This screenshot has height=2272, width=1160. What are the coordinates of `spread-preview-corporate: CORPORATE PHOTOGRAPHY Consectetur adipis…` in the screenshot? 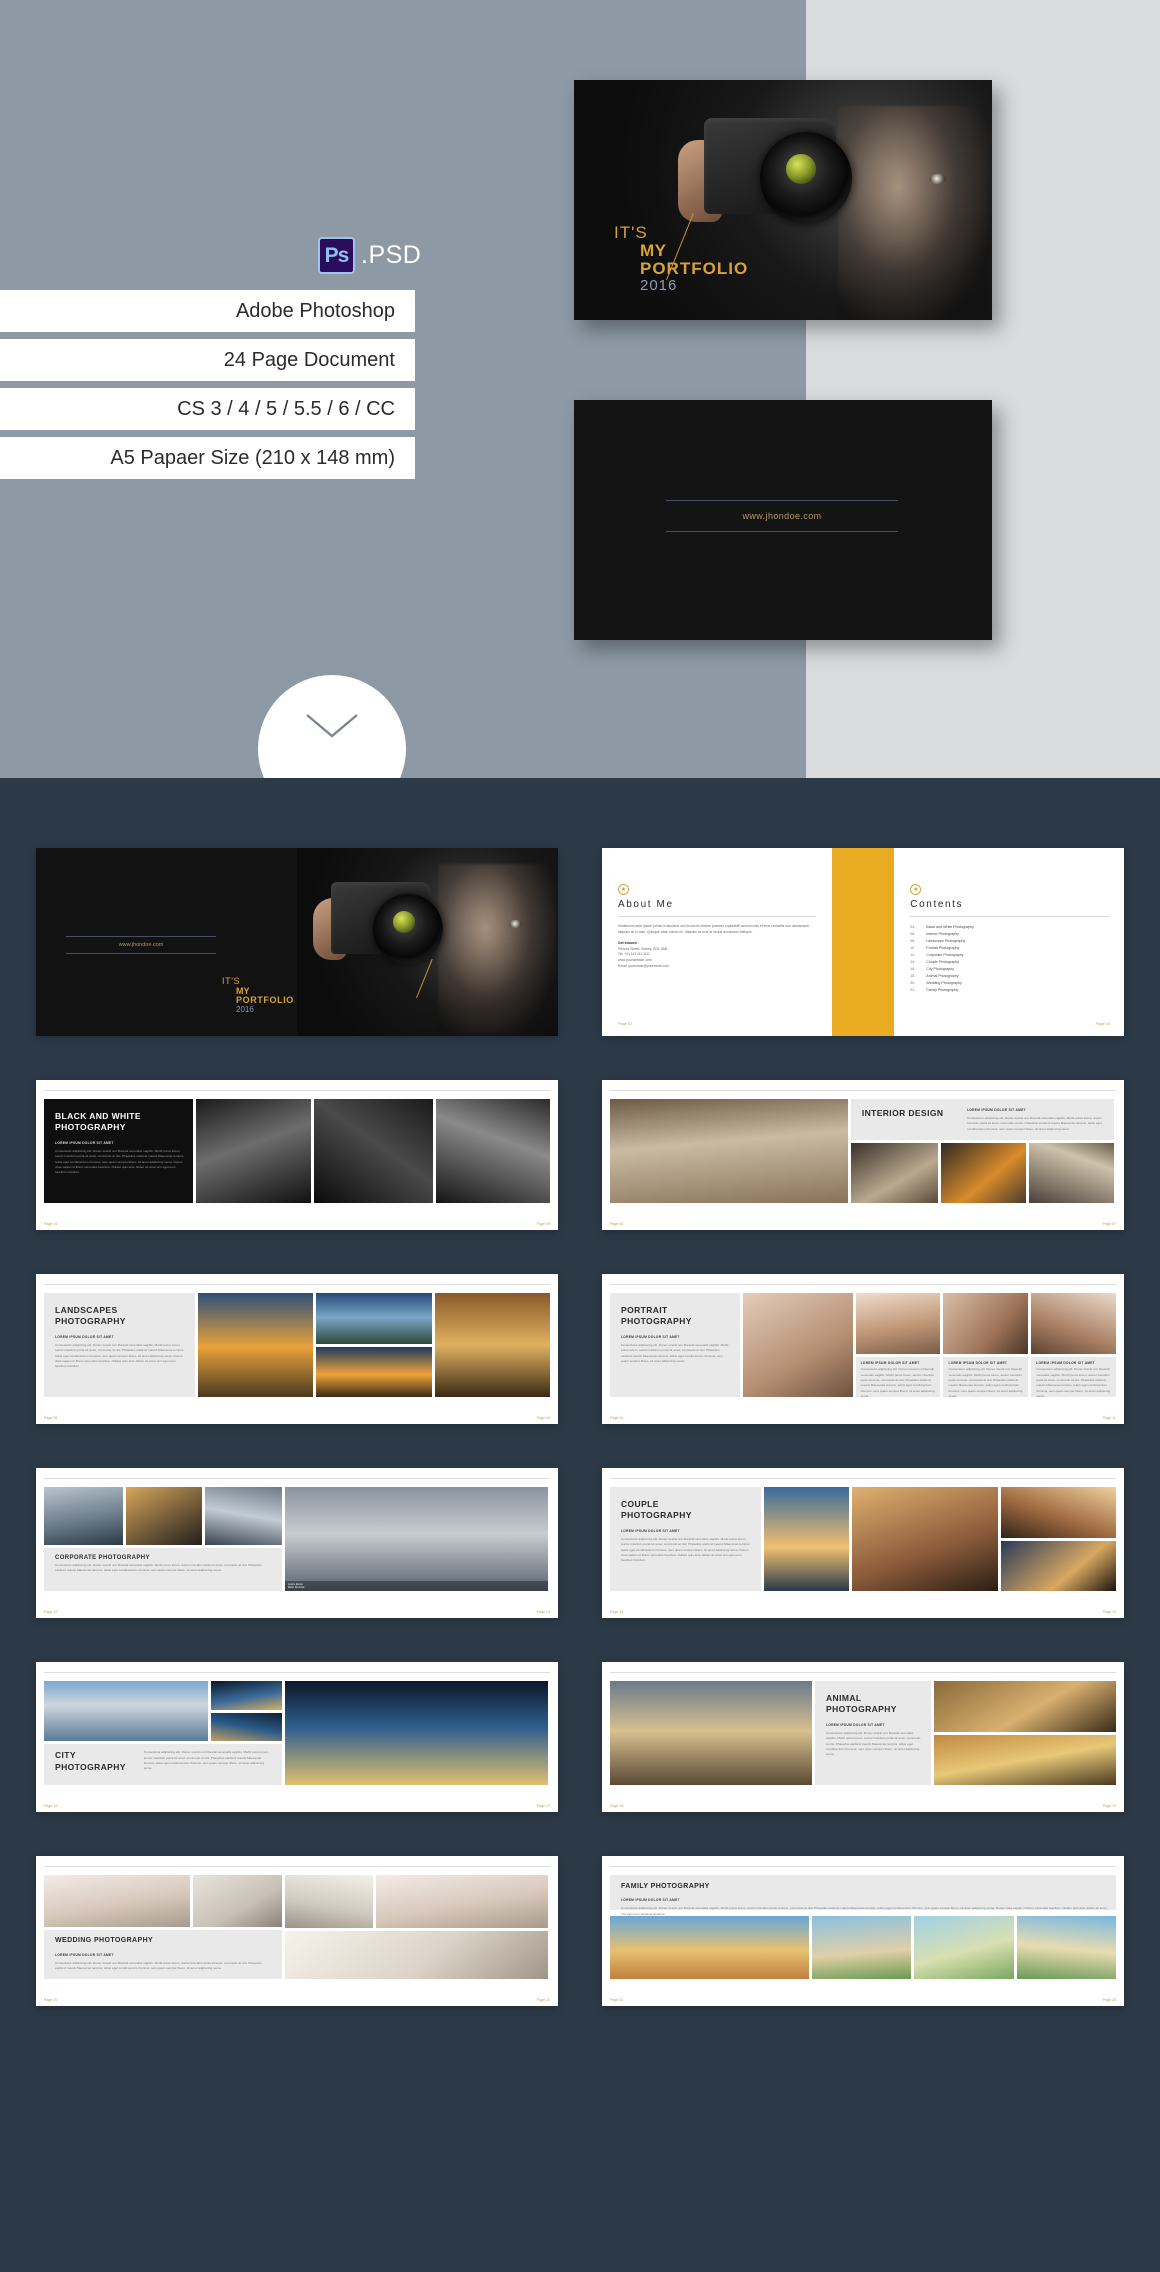 It's located at (297, 1543).